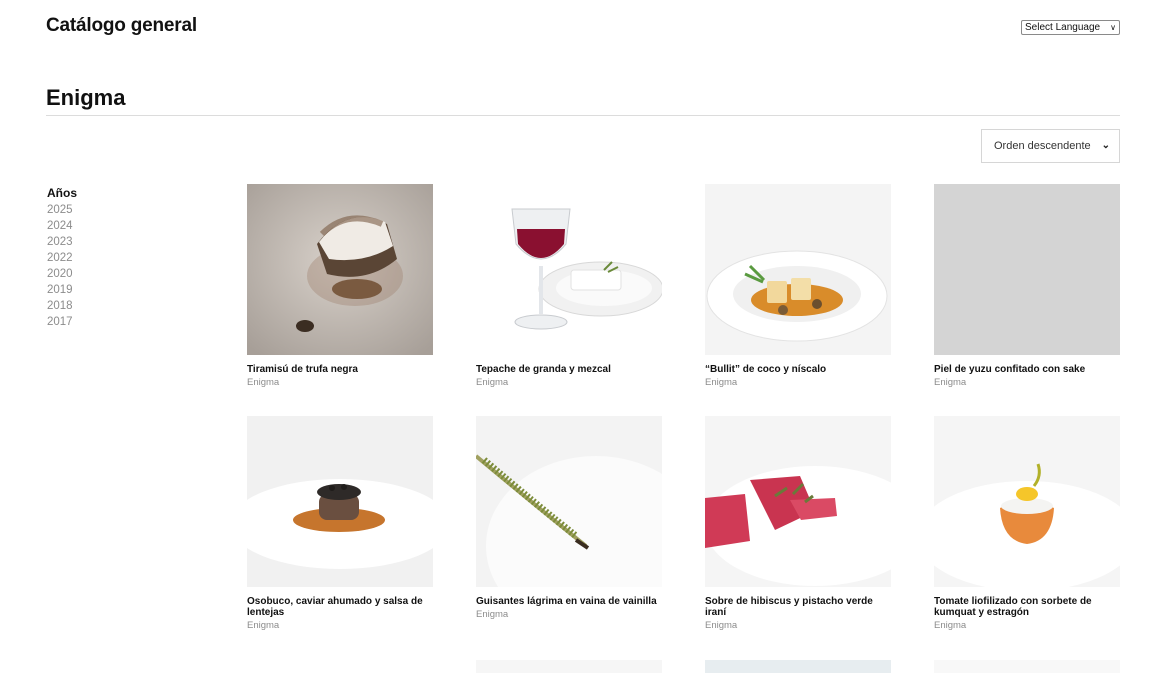 The width and height of the screenshot is (1167, 673). Describe the element at coordinates (1105, 145) in the screenshot. I see `chevron-down-icon: ⌄` at that location.